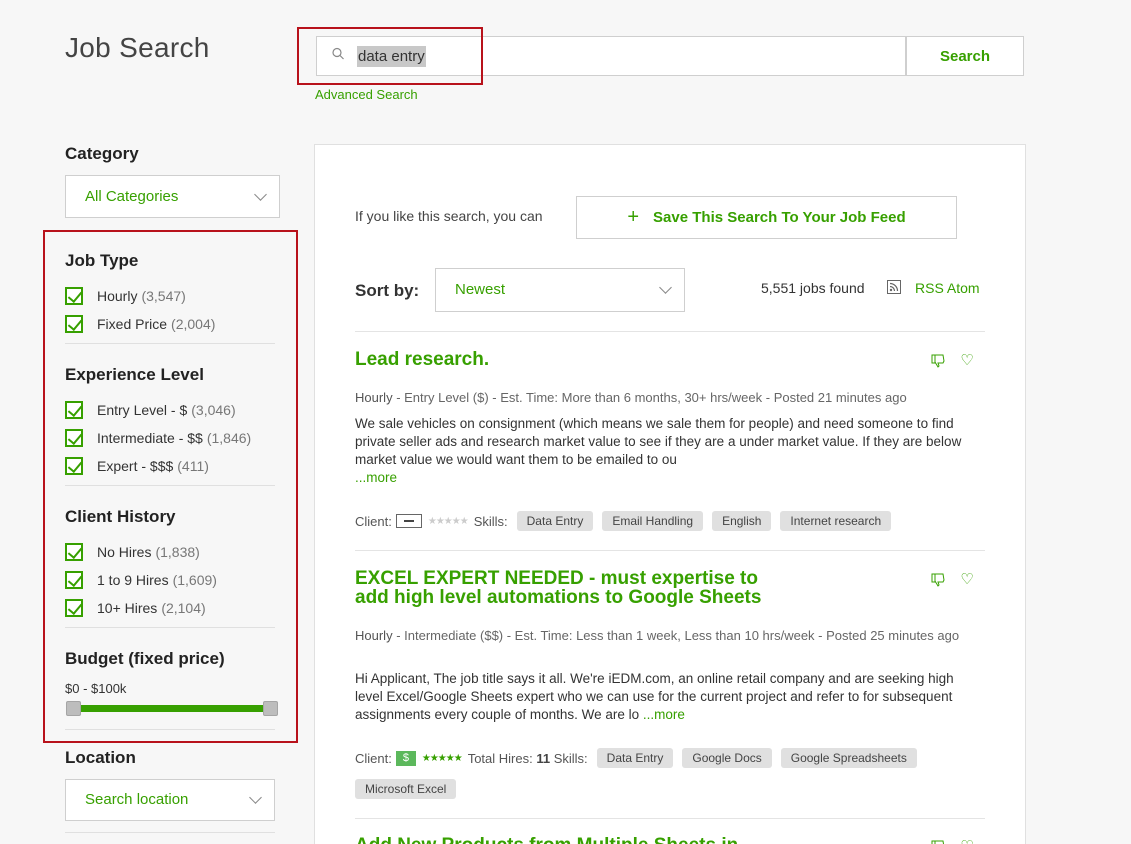 This screenshot has width=1131, height=844. I want to click on filter-count: (1,846), so click(229, 438).